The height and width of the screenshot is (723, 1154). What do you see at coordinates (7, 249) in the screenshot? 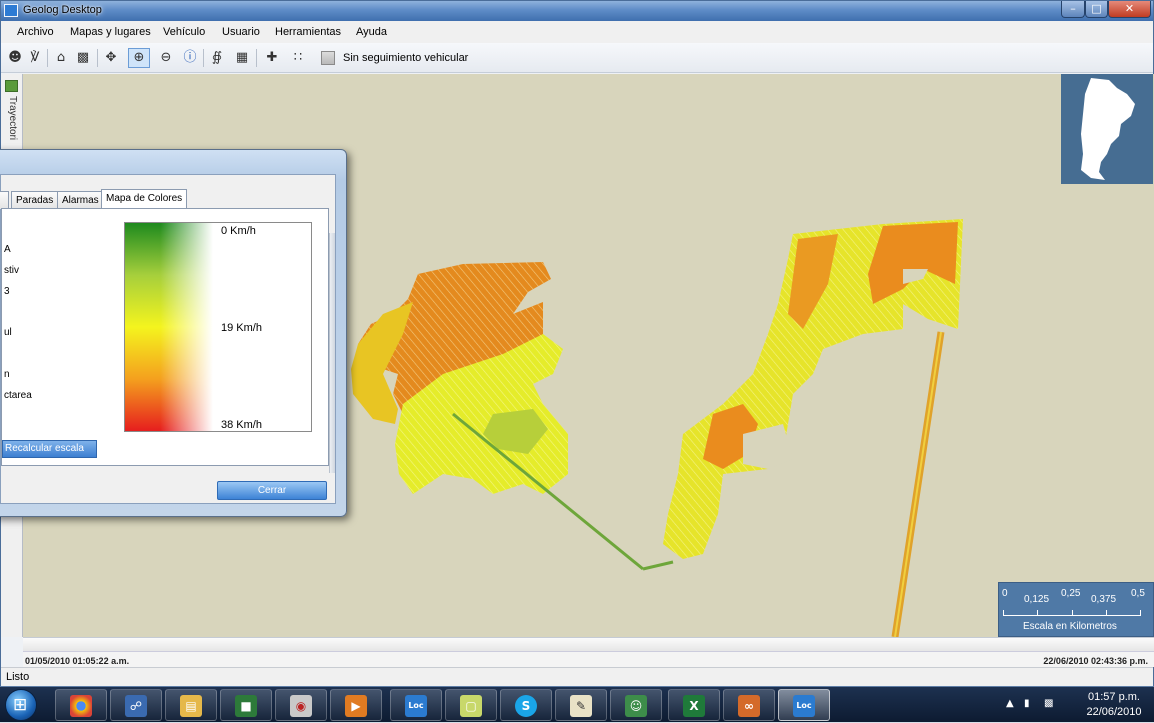
I see `clipped-label: A` at bounding box center [7, 249].